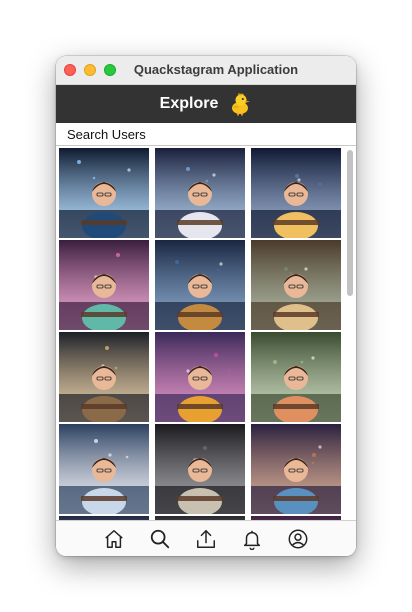 This screenshot has height=612, width=412. I want to click on window-title: Quackstagram Application, so click(216, 69).